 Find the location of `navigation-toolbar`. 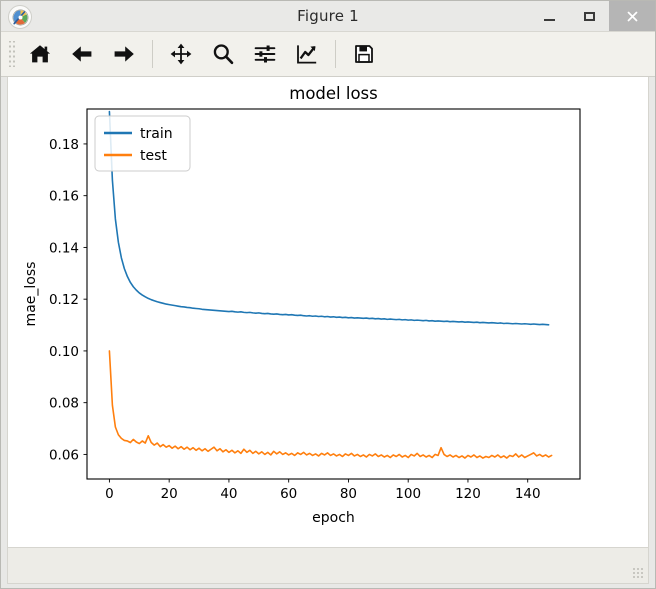

navigation-toolbar is located at coordinates (328, 54).